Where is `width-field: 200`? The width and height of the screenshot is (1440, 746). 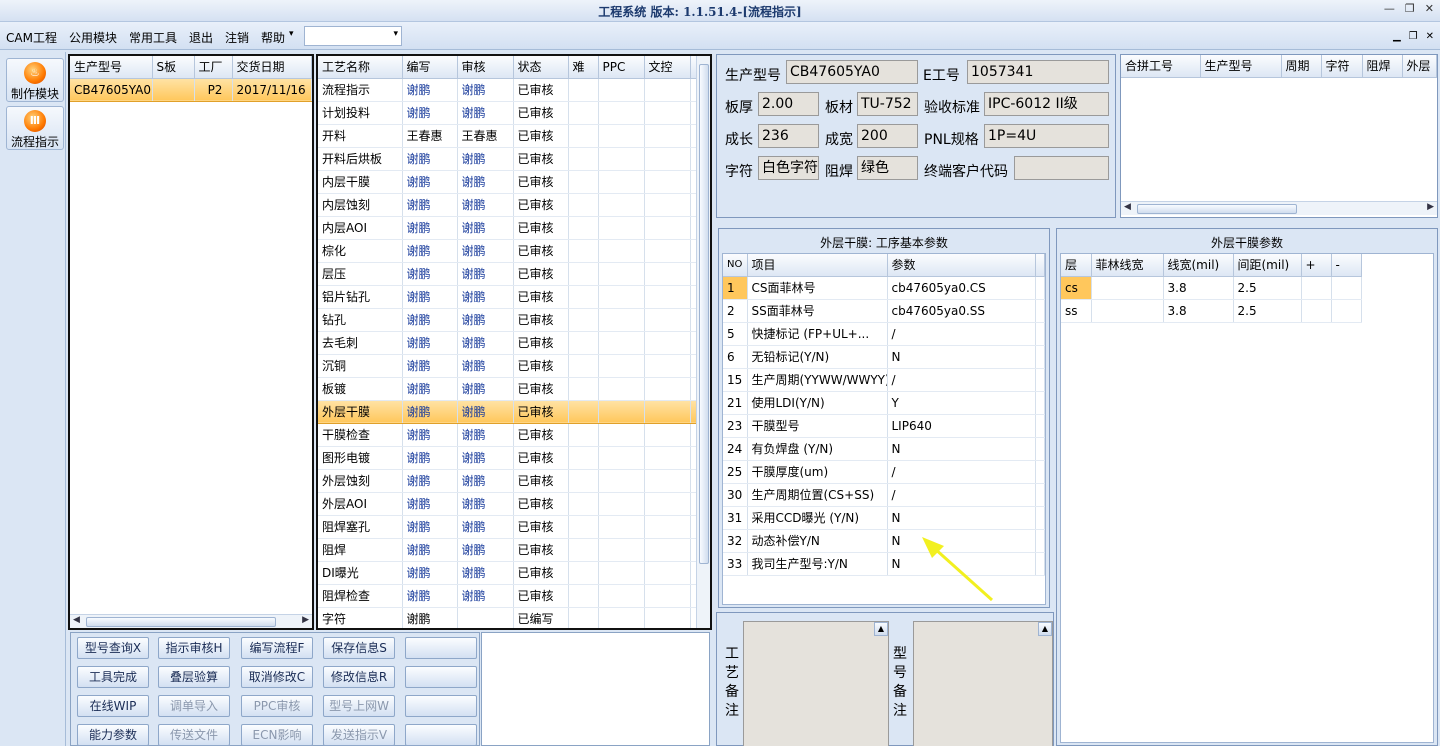
width-field: 200 is located at coordinates (887, 136).